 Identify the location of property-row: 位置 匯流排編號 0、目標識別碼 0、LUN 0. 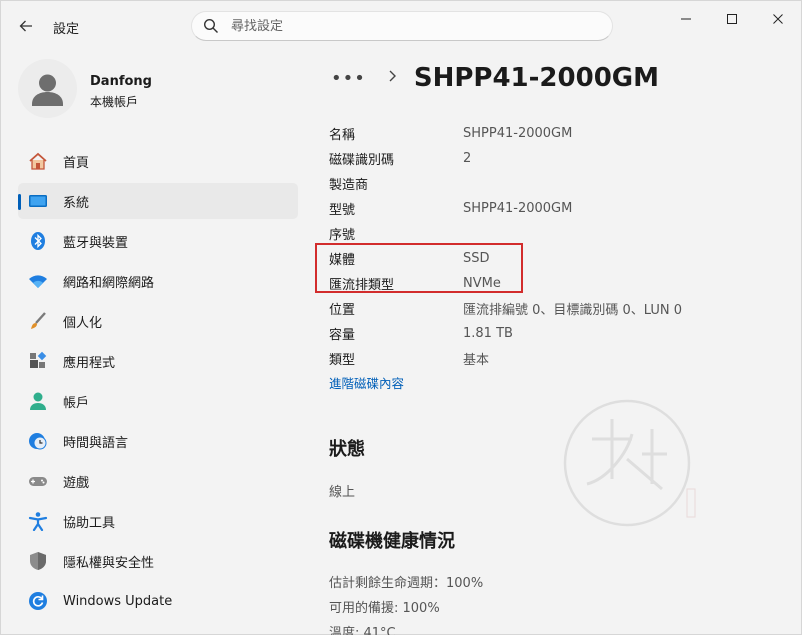
(549, 308).